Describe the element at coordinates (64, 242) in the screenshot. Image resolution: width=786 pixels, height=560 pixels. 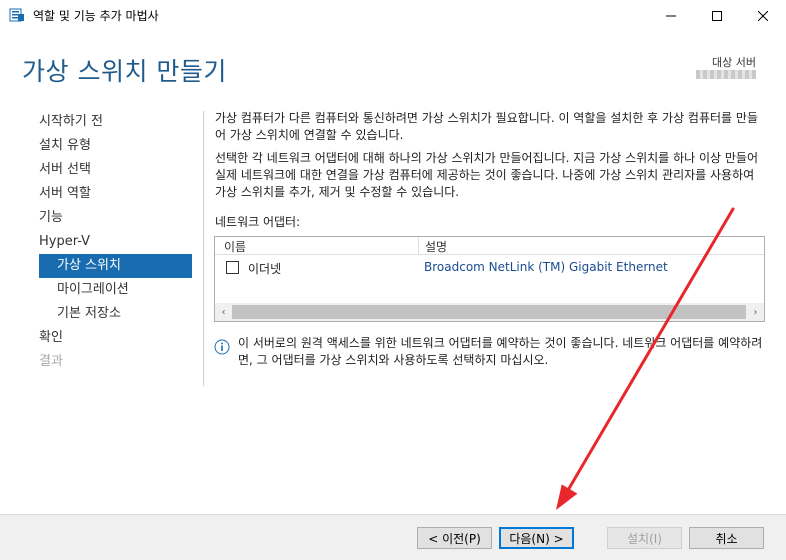
I see `nav-item-hyper-v: Hyper-V` at that location.